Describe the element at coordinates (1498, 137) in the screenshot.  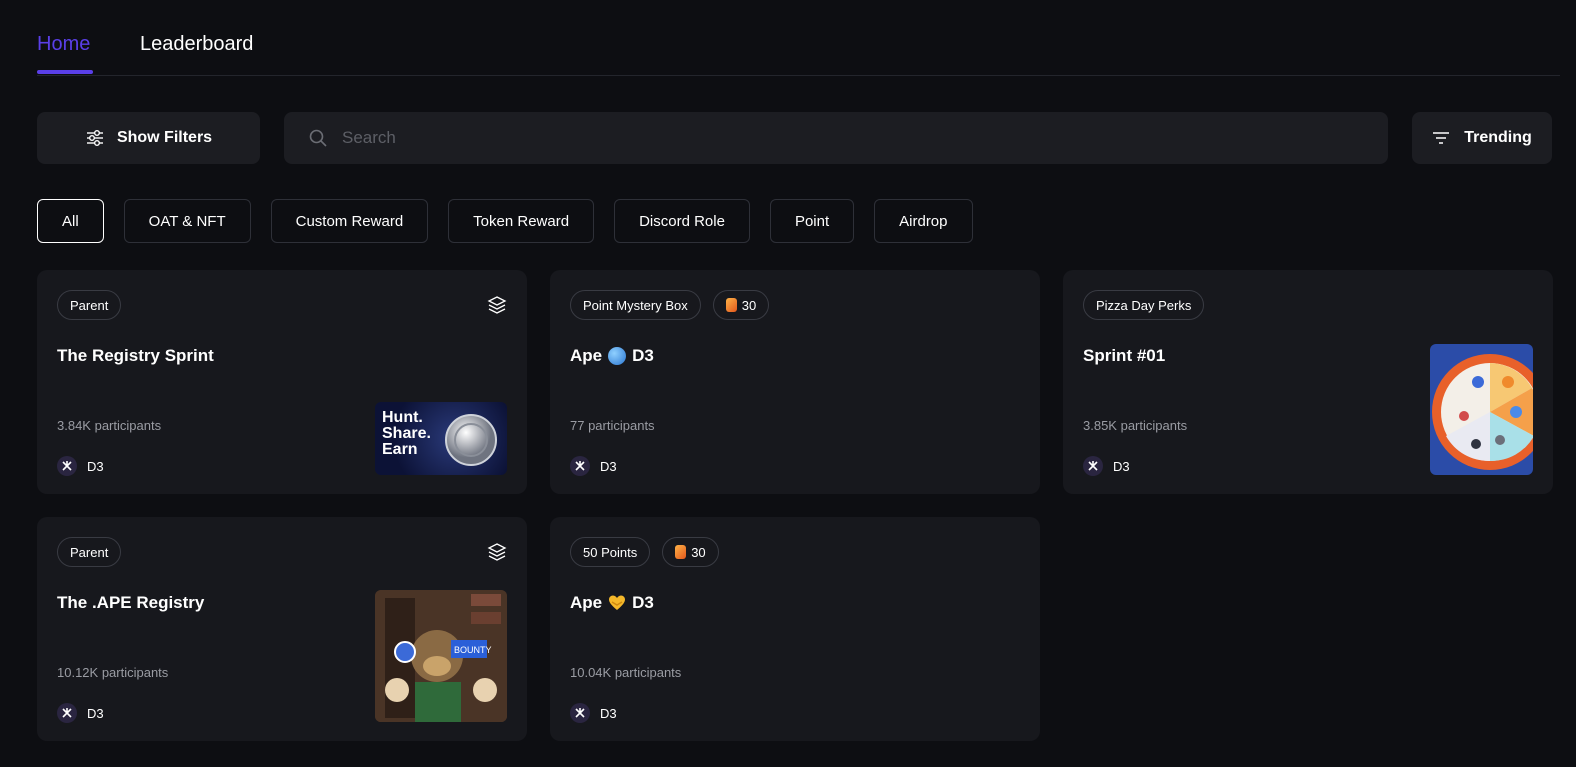
I see `sort-label: Trending` at that location.